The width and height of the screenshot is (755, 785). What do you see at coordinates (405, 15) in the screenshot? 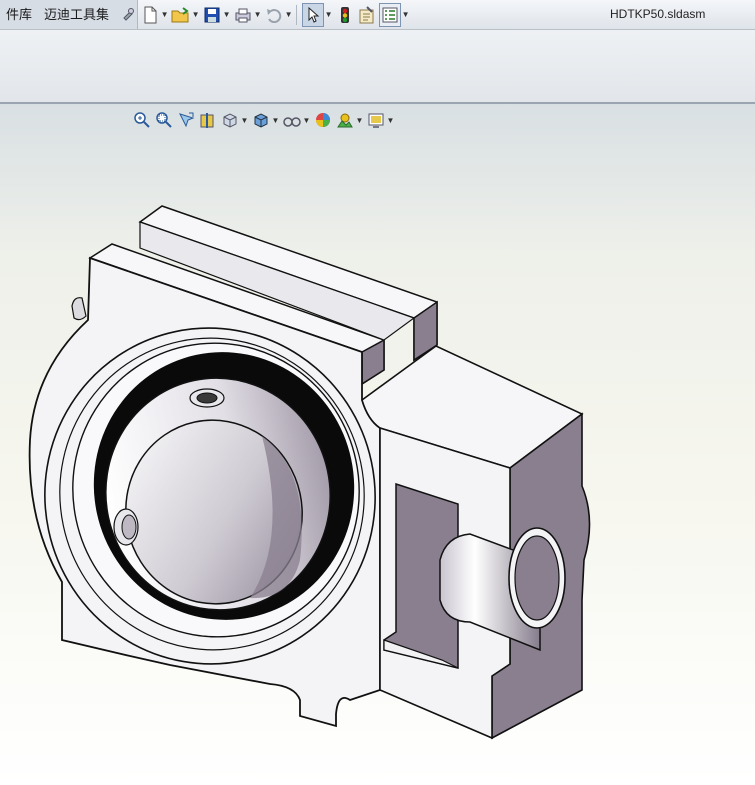
I see `options-dropdown: ▼` at bounding box center [405, 15].